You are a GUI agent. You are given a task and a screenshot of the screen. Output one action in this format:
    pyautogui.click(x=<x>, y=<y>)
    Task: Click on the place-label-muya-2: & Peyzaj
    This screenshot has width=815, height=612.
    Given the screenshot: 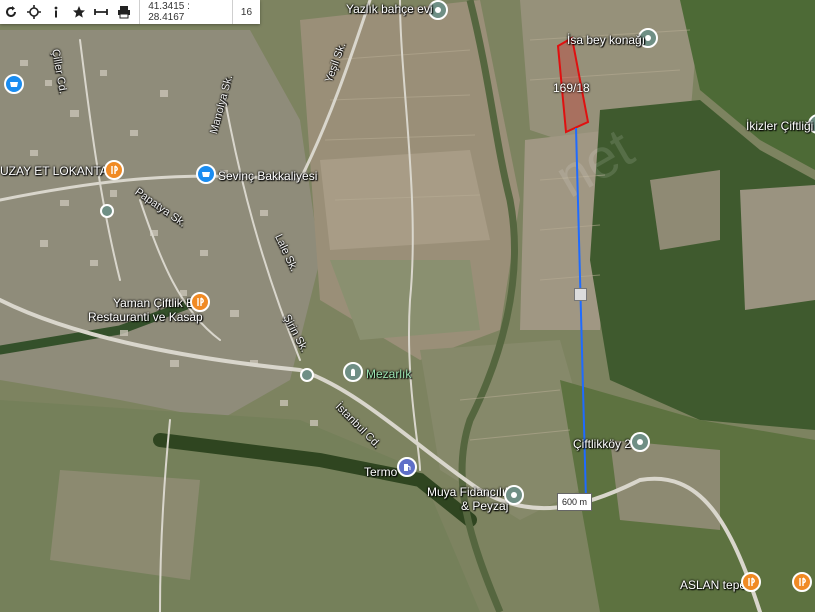 What is the action you would take?
    pyautogui.click(x=484, y=506)
    